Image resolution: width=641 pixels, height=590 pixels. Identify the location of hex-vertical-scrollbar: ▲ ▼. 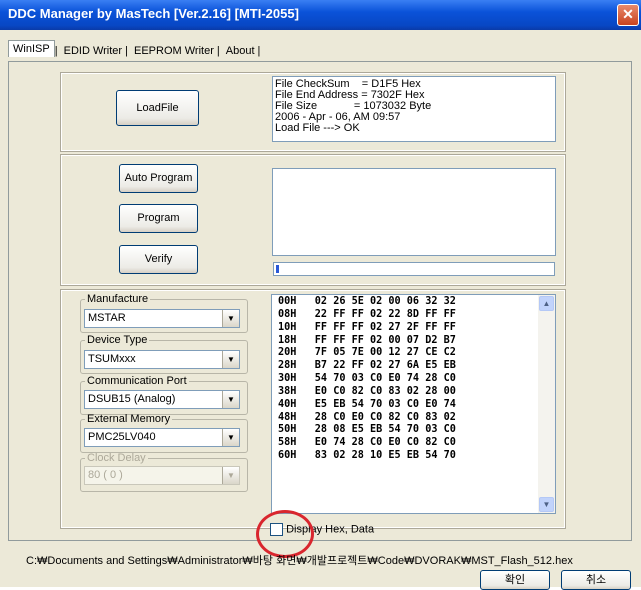
(546, 404).